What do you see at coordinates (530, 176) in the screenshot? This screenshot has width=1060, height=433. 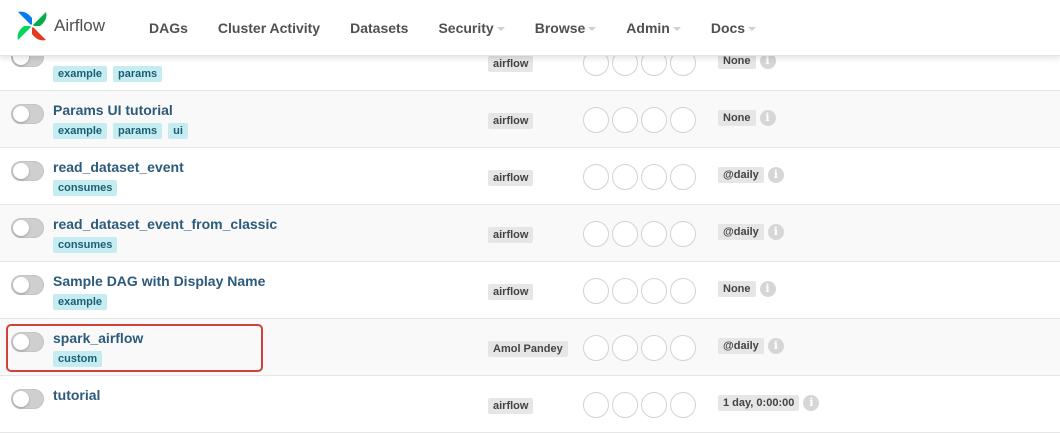 I see `dag-row: read_dataset_event consumes airflow @daily i` at bounding box center [530, 176].